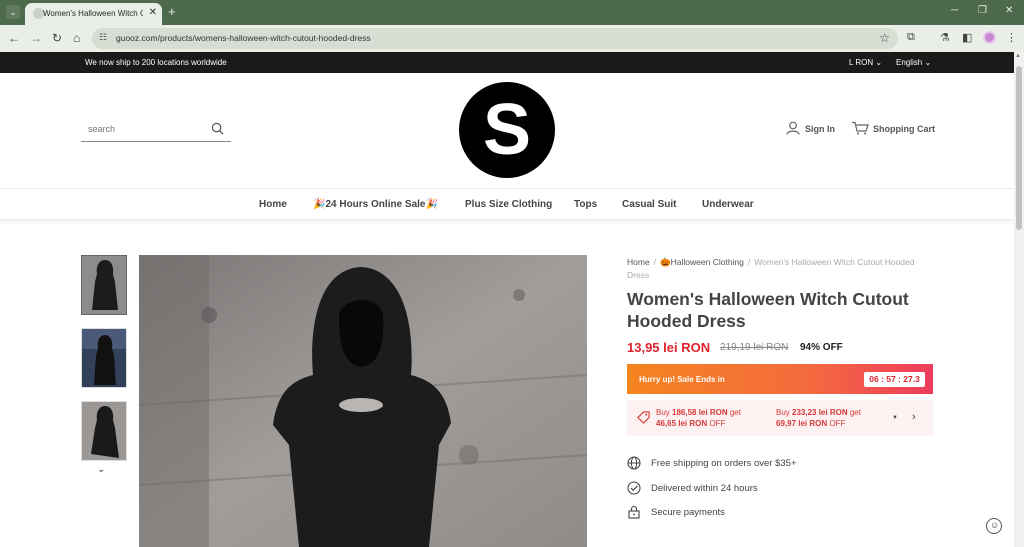  I want to click on reload-icon: ↻, so click(57, 38).